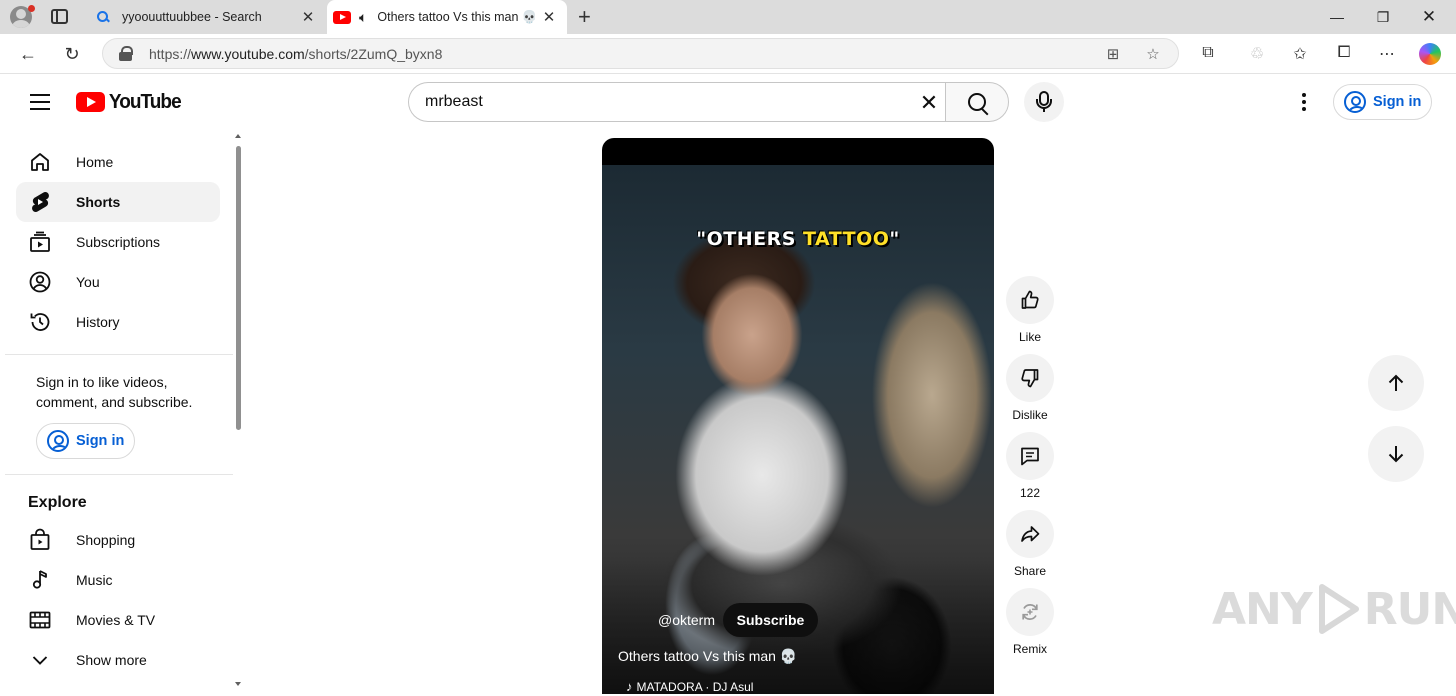 The height and width of the screenshot is (696, 1456). I want to click on sidebar-sign-in-button: Sign in, so click(85, 441).